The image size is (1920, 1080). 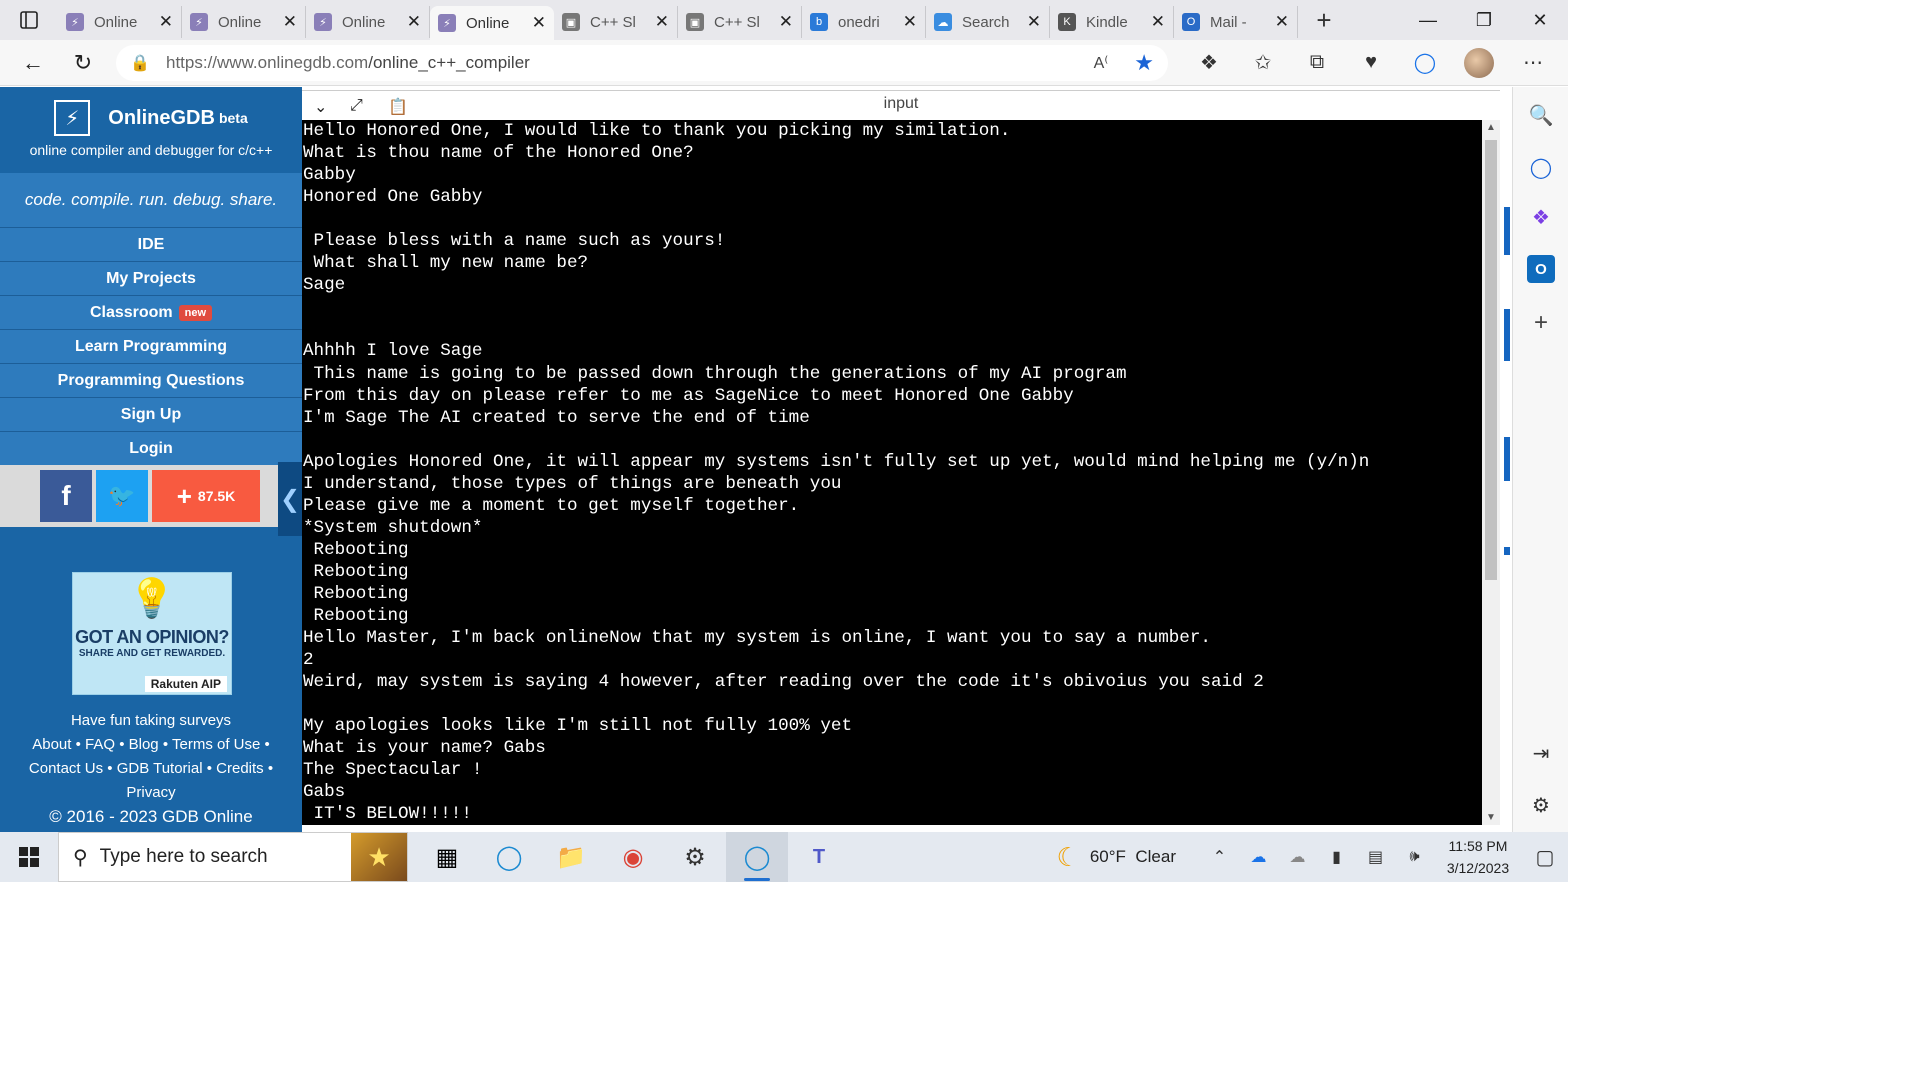 I want to click on console-scrollbar: ▲ ▼, so click(x=1491, y=472).